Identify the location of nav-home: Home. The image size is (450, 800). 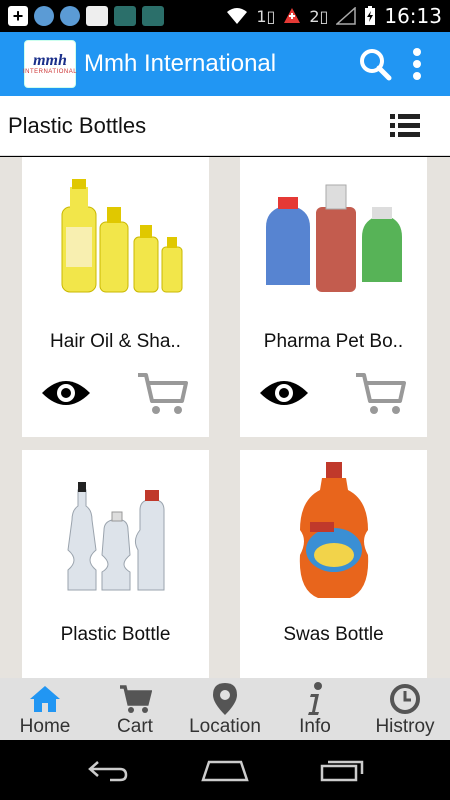
(45, 709).